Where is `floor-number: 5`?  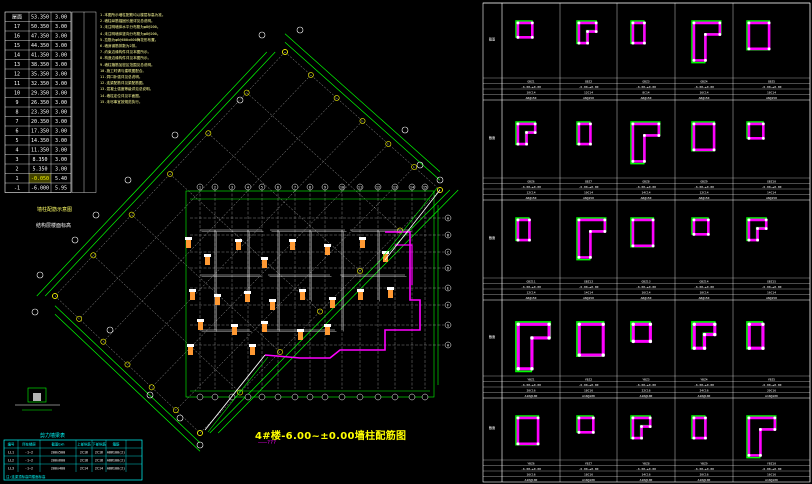 floor-number: 5 is located at coordinates (16, 141).